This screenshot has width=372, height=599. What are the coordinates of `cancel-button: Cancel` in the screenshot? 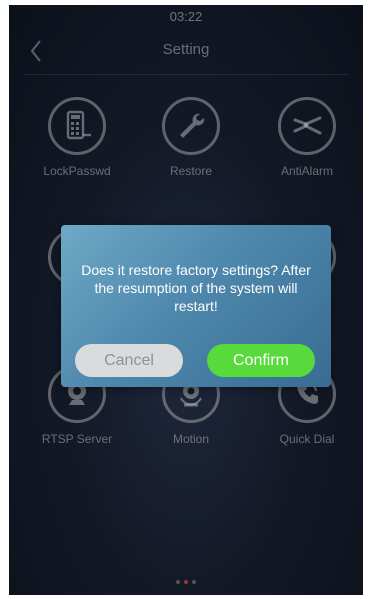 It's located at (129, 360).